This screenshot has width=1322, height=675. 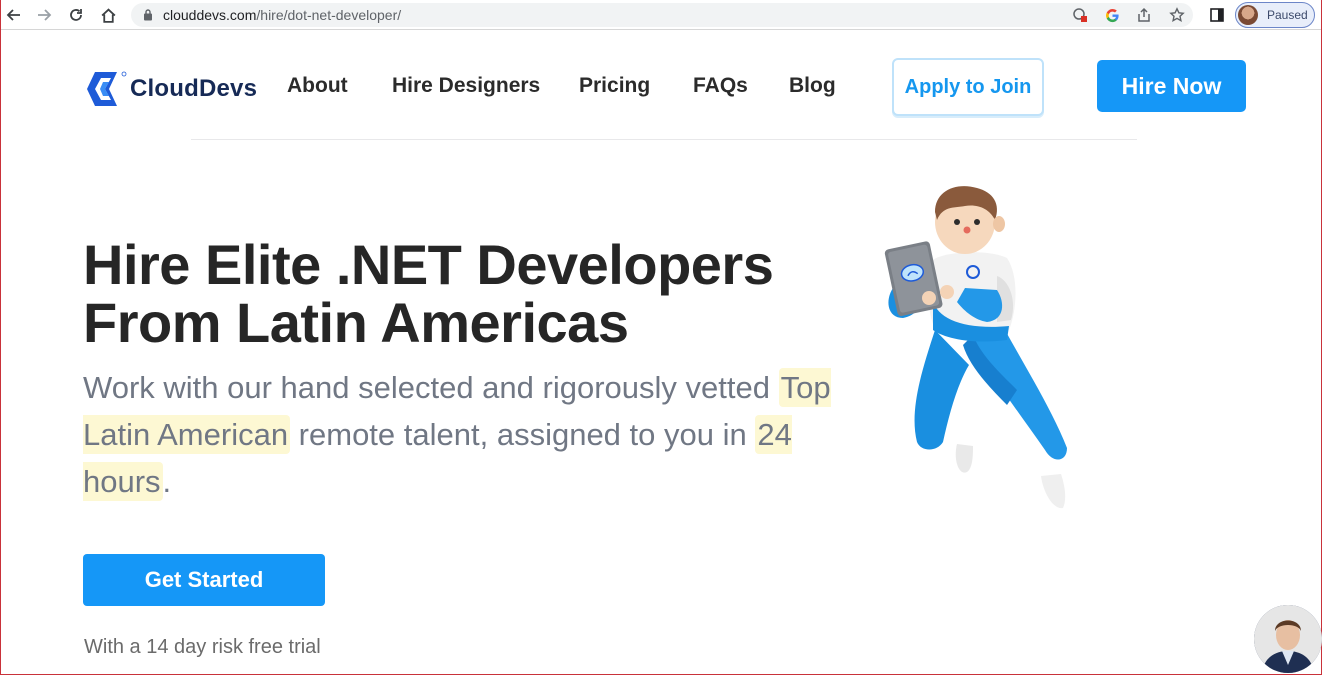 What do you see at coordinates (664, 139) in the screenshot?
I see `header-divider` at bounding box center [664, 139].